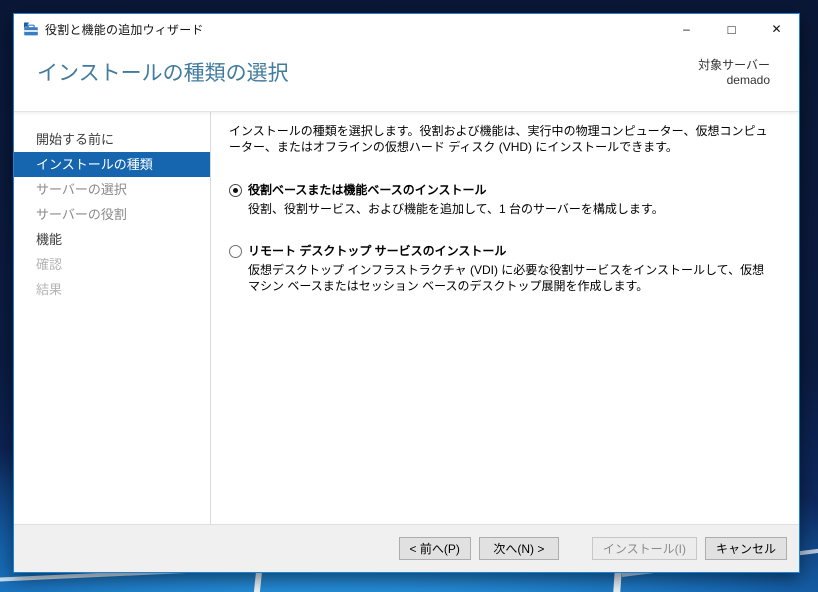 The height and width of the screenshot is (592, 818). Describe the element at coordinates (434, 548) in the screenshot. I see `previous-button: < 前へ(P)` at that location.